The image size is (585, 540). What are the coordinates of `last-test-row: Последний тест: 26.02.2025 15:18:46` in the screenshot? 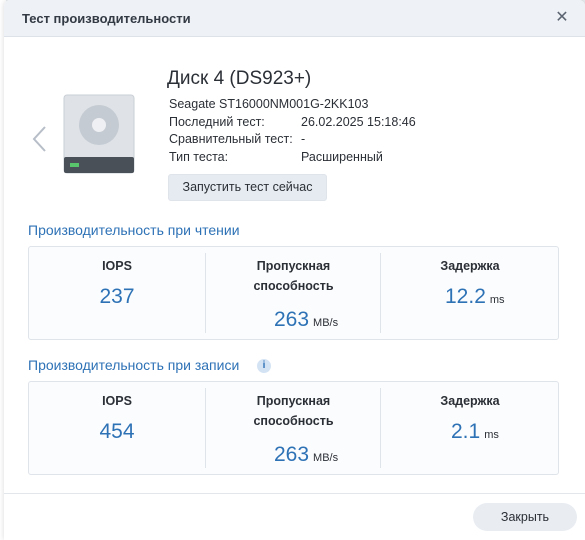 It's located at (329, 124).